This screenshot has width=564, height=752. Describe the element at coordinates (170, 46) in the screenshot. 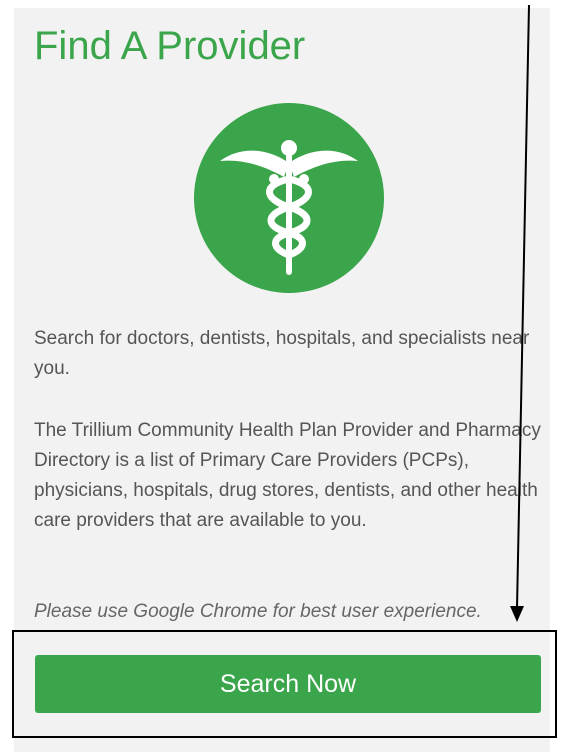

I see `page-title: Find A Provider` at that location.